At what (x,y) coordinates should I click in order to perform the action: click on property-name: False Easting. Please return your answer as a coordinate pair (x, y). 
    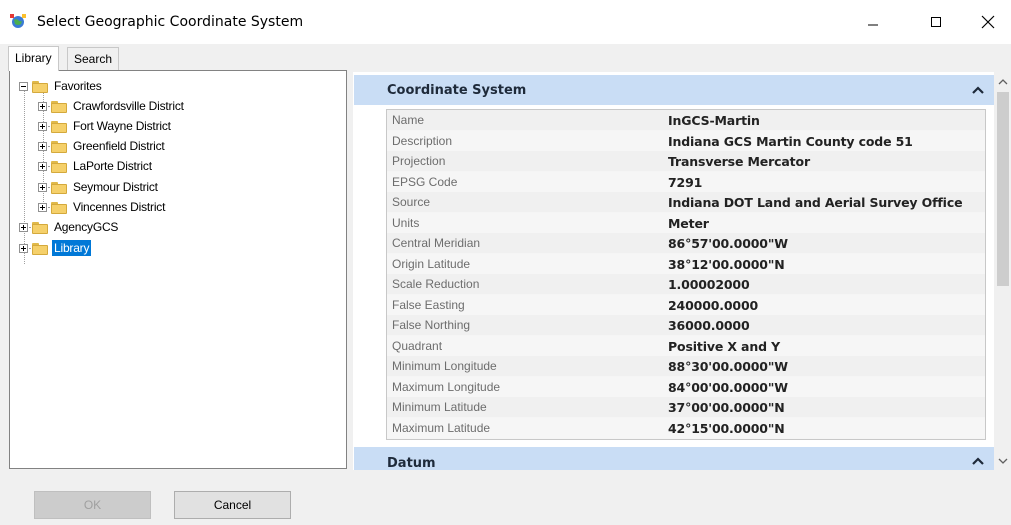
    Looking at the image, I should click on (428, 304).